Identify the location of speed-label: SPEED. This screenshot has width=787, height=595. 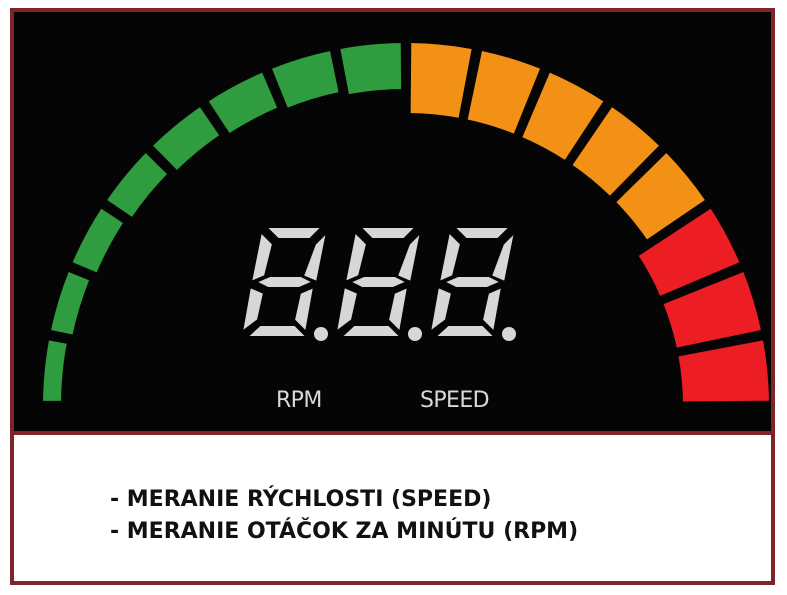
(455, 400).